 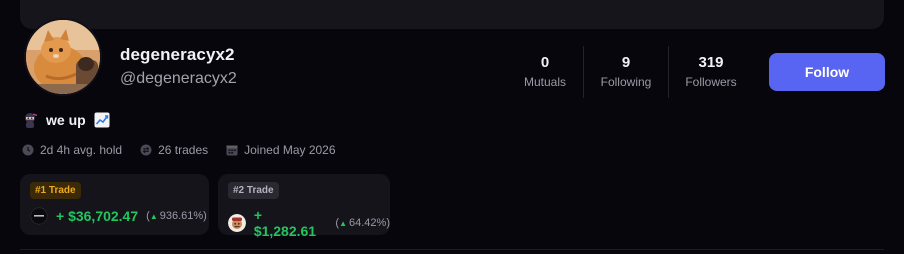 What do you see at coordinates (178, 78) in the screenshot?
I see `username-handle: @degeneracyx2` at bounding box center [178, 78].